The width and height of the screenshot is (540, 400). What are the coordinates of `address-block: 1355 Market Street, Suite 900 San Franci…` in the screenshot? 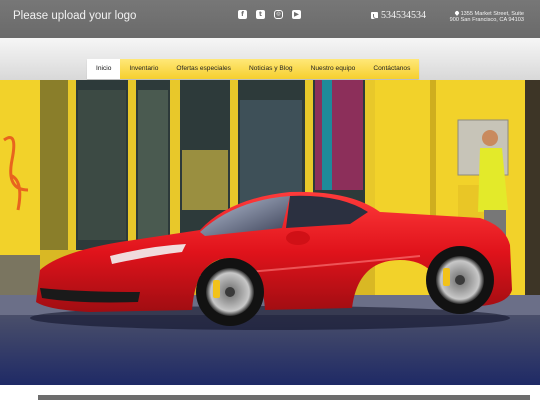 It's located at (479, 17).